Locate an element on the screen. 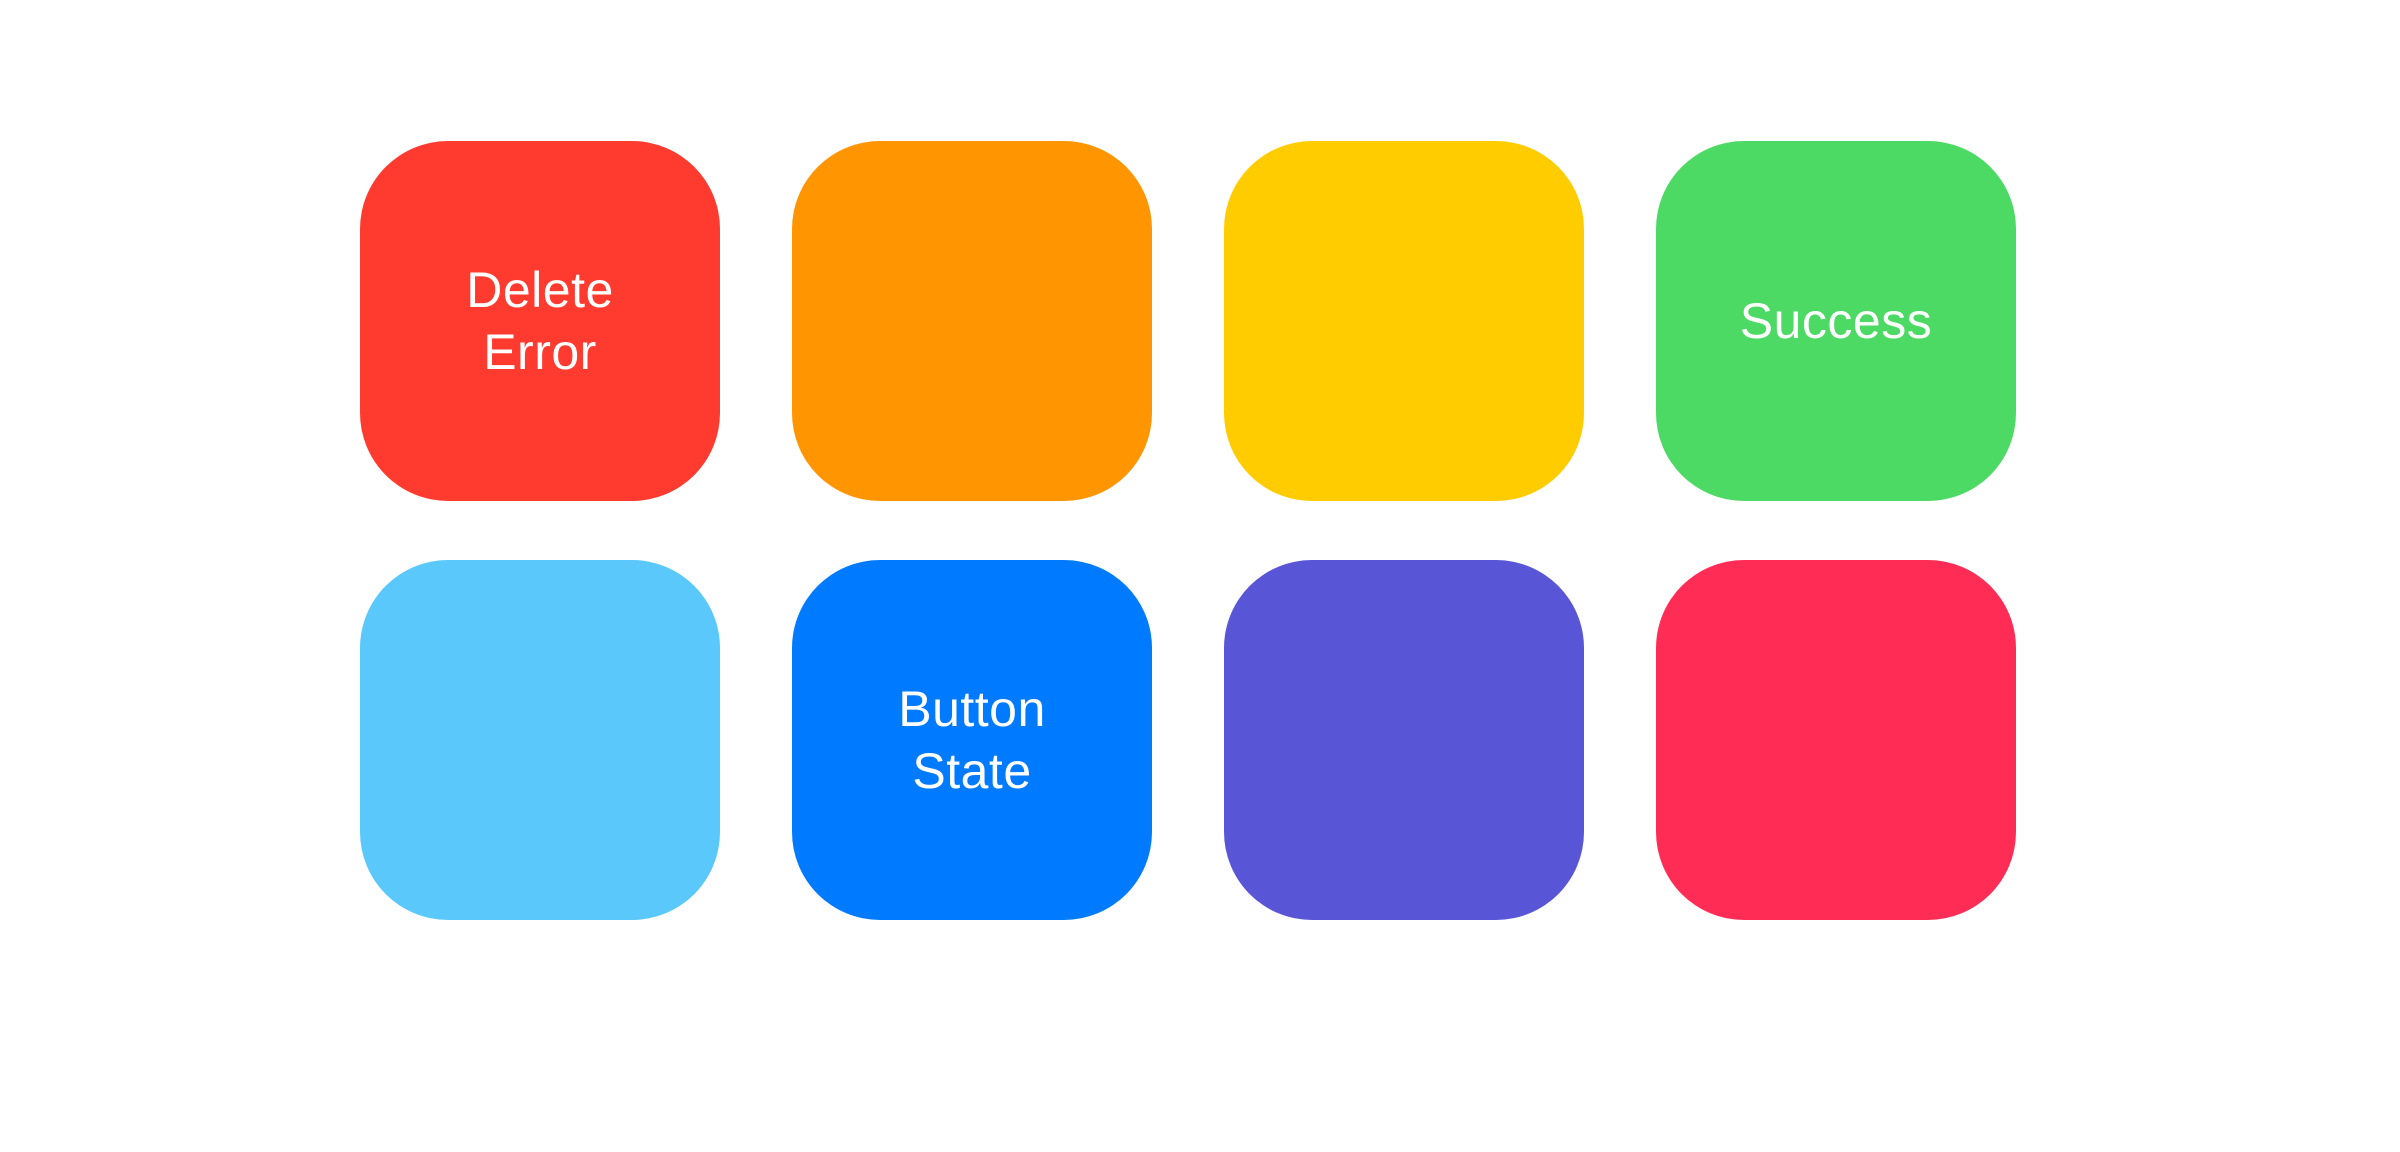 This screenshot has width=2400, height=1152. tile-red-delete-error: Delete Error is located at coordinates (540, 321).